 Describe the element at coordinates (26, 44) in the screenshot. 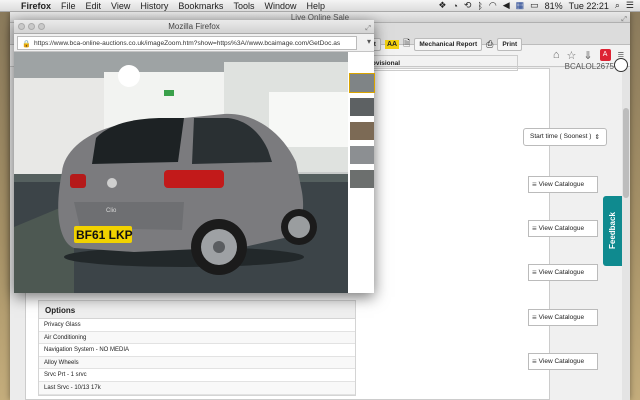

I see `lock-icon: 🔒` at that location.